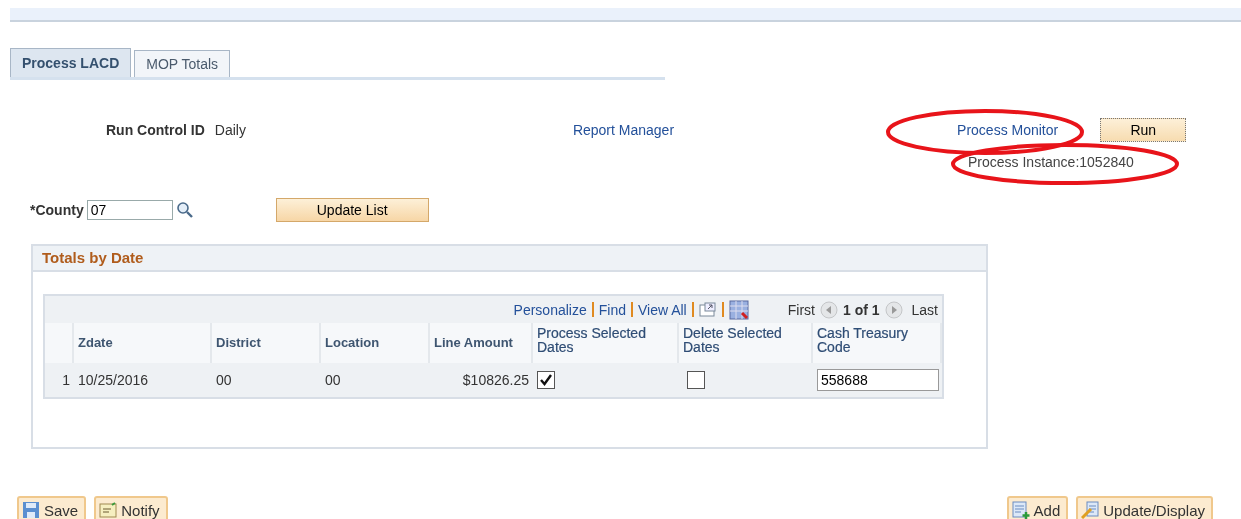  I want to click on search-icon, so click(184, 210).